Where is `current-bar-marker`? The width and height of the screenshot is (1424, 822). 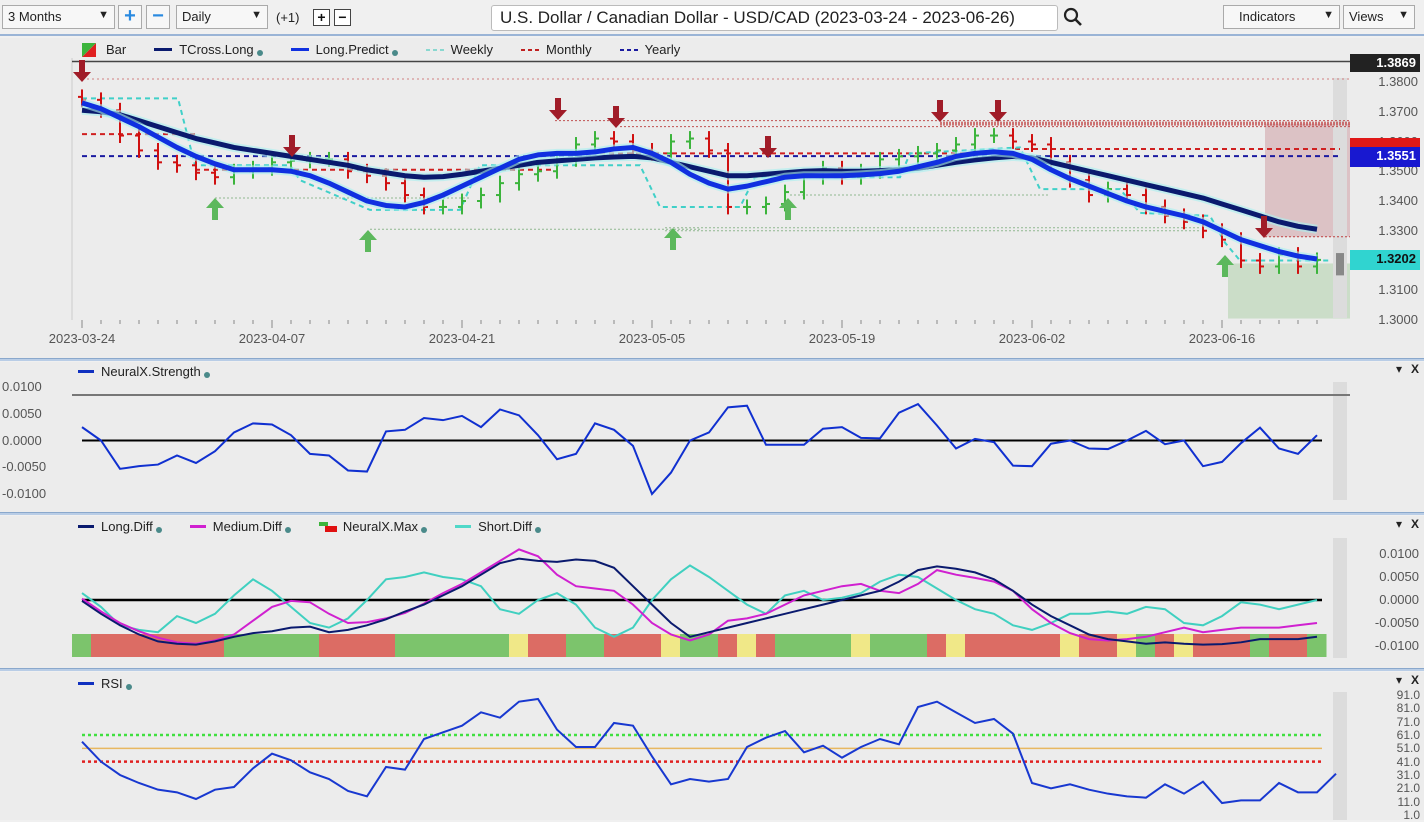
current-bar-marker is located at coordinates (1340, 264).